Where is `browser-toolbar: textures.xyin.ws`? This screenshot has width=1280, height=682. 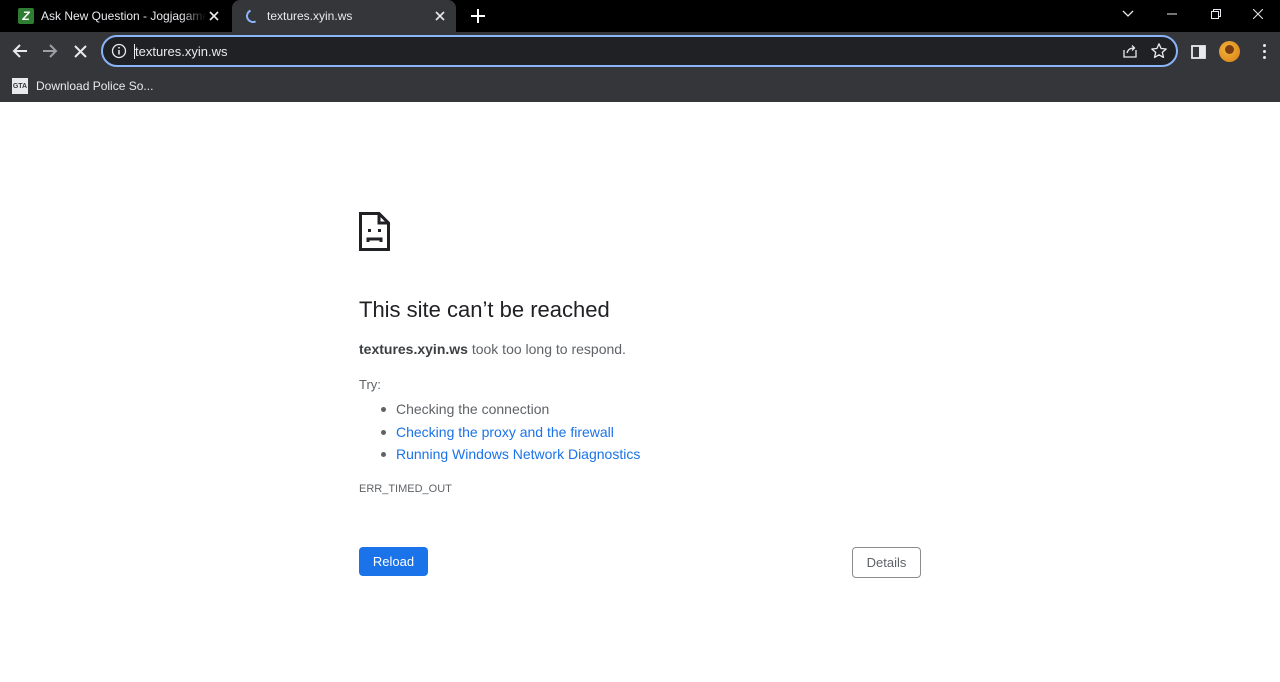
browser-toolbar: textures.xyin.ws is located at coordinates (640, 51).